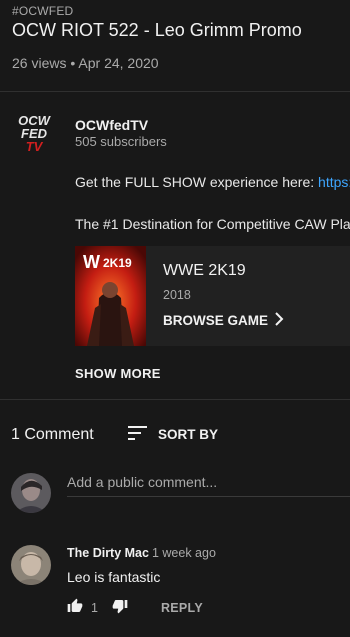 The height and width of the screenshot is (637, 350). I want to click on view-count: 26 views, so click(39, 63).